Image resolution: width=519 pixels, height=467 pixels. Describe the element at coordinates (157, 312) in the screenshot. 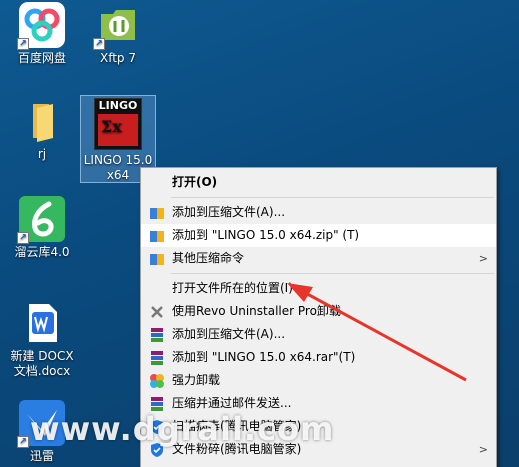

I see `revo-uninstaller-icon` at that location.